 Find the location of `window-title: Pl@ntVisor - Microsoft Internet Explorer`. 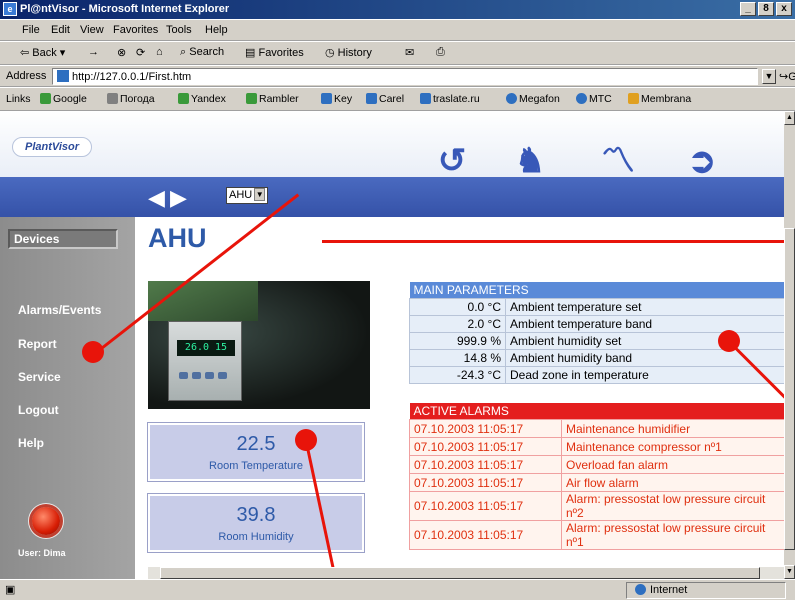

window-title: Pl@ntVisor - Microsoft Internet Explorer is located at coordinates (125, 9).